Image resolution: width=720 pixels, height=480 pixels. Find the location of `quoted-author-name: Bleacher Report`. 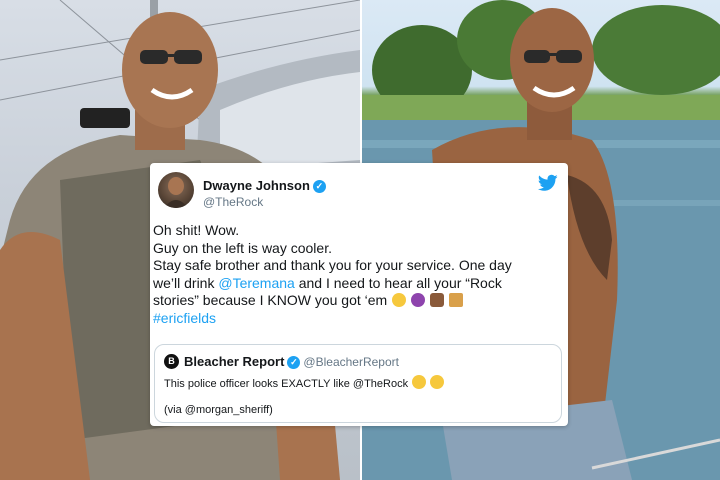

quoted-author-name: Bleacher Report is located at coordinates (234, 361).